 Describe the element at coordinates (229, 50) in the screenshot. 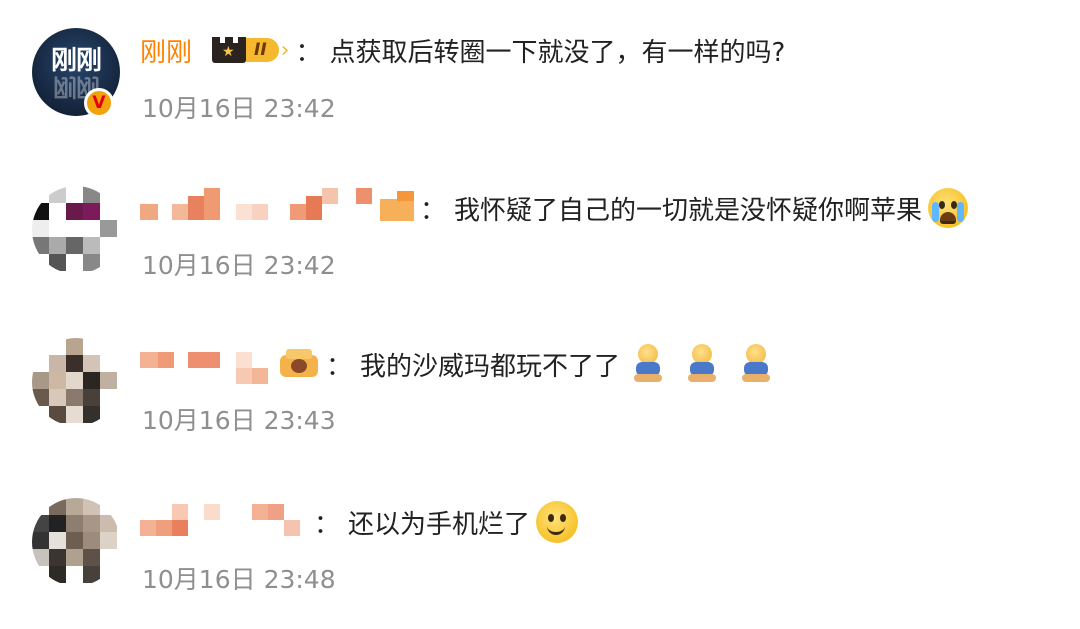

I see `crown-icon: ★` at that location.